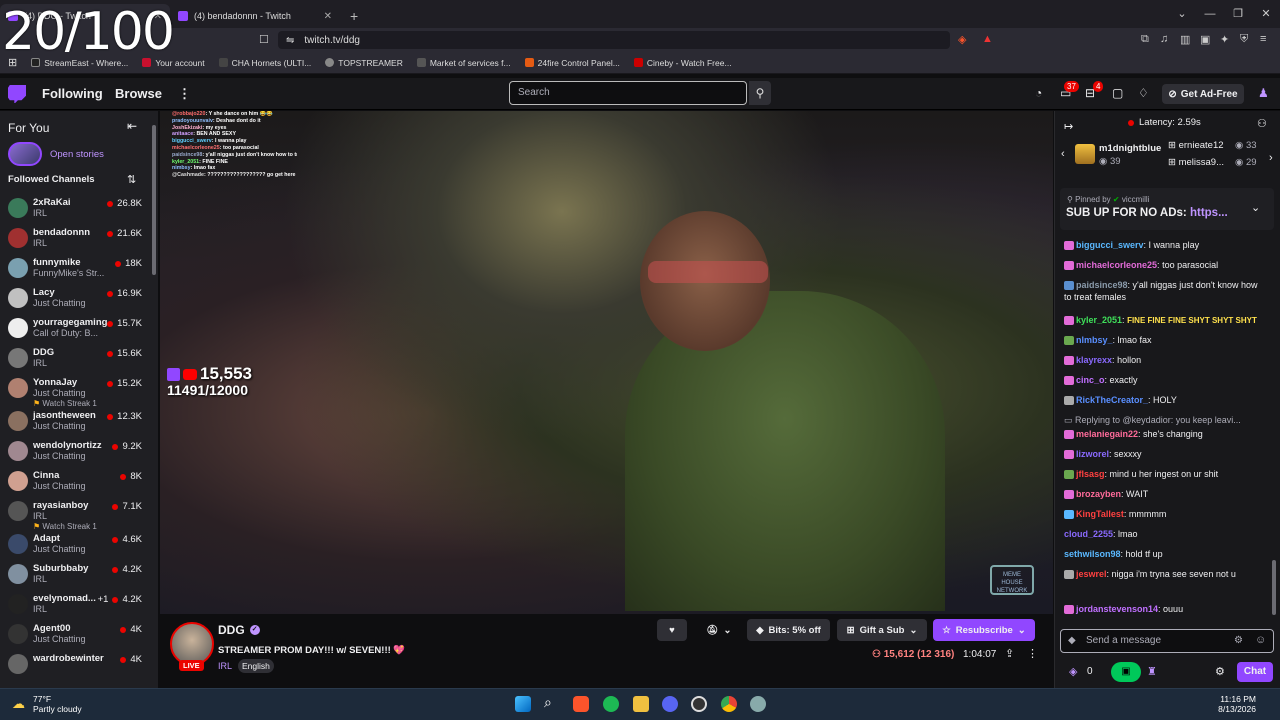  I want to click on hype-icon: ♜, so click(1152, 671).